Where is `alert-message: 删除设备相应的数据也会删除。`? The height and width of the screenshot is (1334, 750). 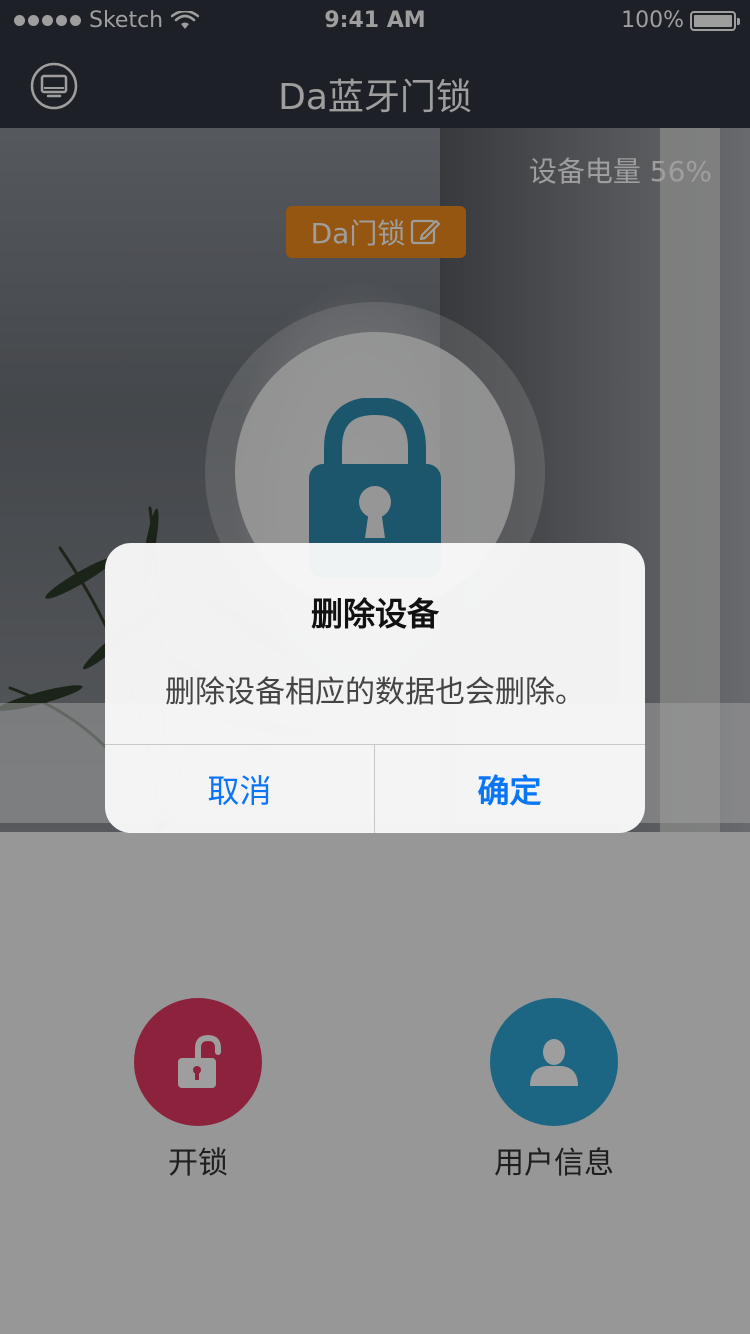 alert-message: 删除设备相应的数据也会删除。 is located at coordinates (375, 692).